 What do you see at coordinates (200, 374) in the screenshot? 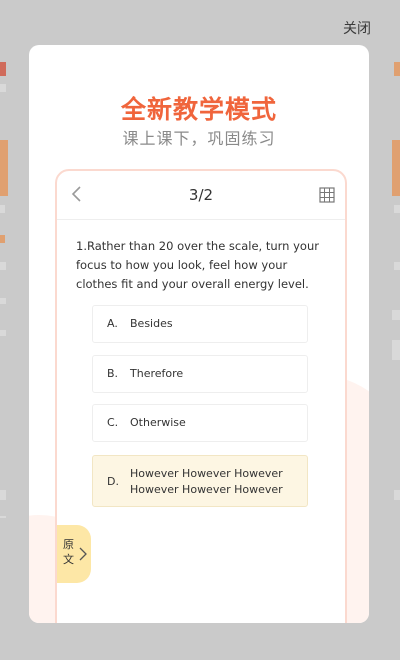
I see `option-b: B. Therefore` at bounding box center [200, 374].